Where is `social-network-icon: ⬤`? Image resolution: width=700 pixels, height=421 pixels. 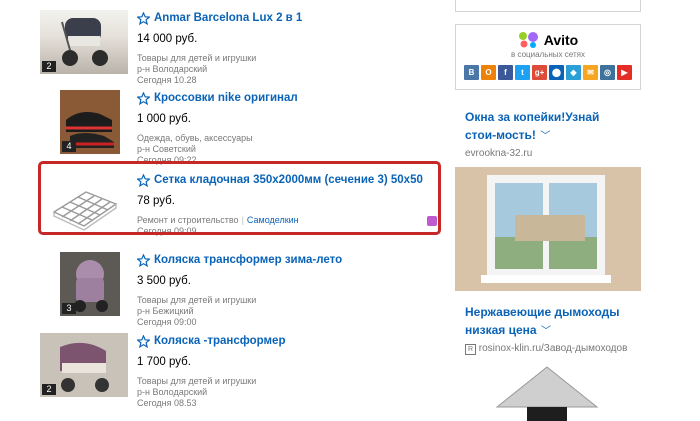
social-network-icon: ⬤ is located at coordinates (556, 72).